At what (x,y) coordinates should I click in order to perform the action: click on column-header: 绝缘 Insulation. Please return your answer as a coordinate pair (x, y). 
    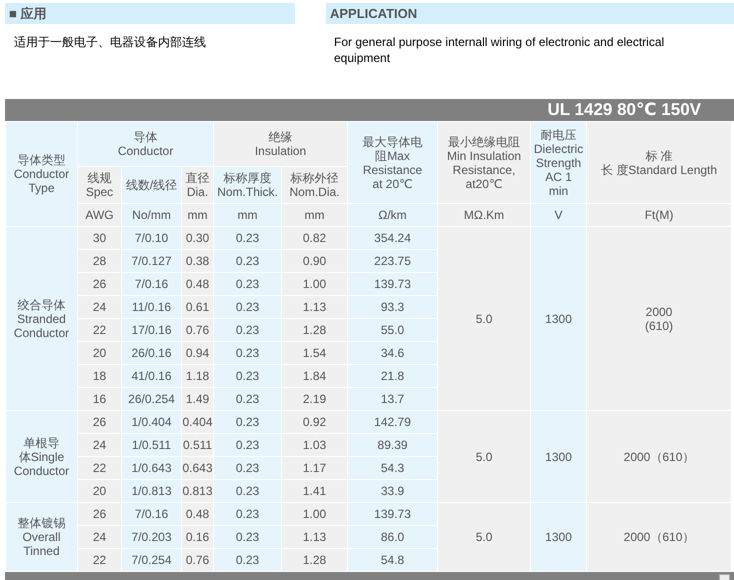
    Looking at the image, I should click on (281, 144).